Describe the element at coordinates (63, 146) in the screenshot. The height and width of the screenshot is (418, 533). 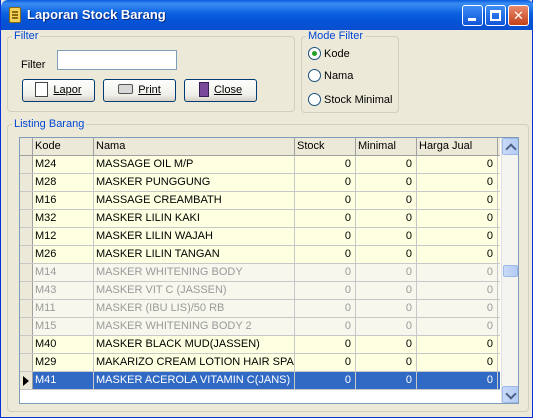
I see `column-header-kode: Kode` at that location.